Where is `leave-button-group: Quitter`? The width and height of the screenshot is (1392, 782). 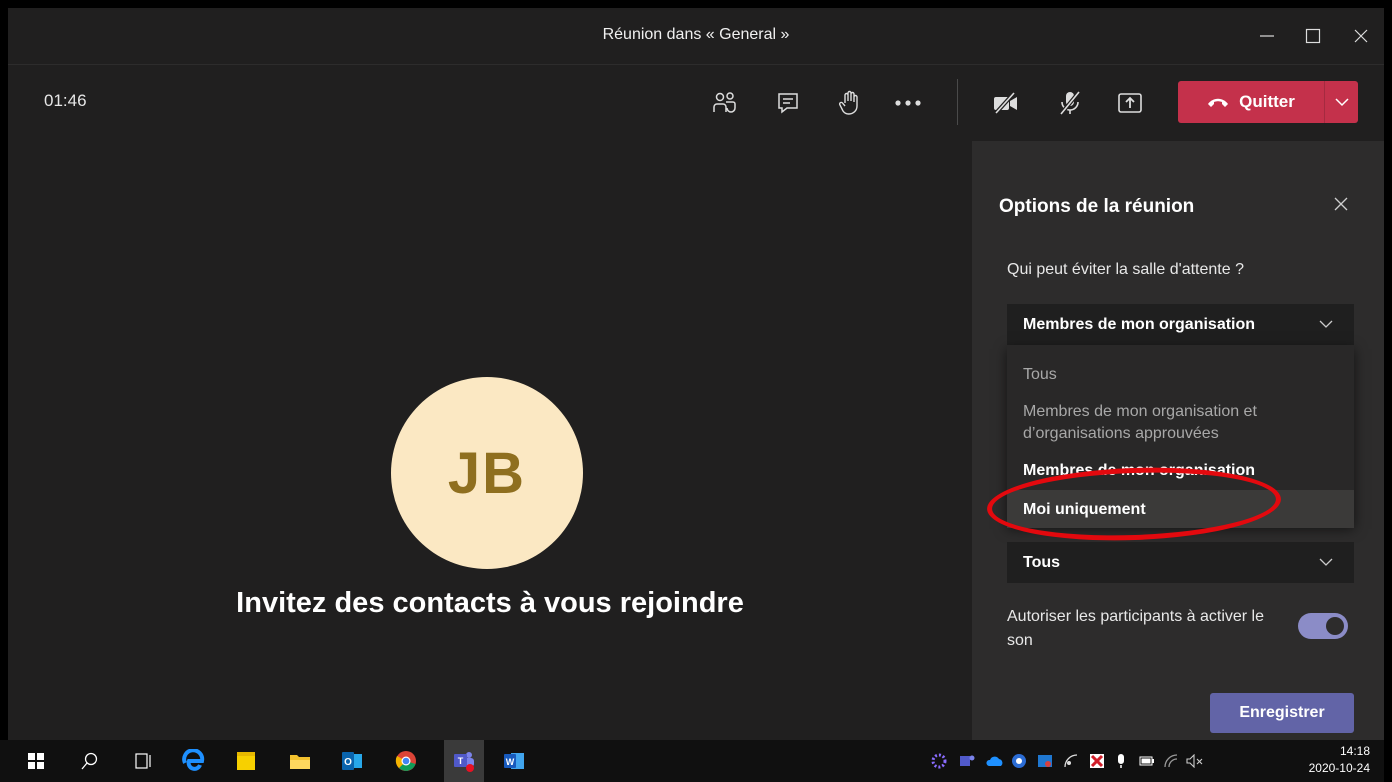 leave-button-group: Quitter is located at coordinates (1268, 102).